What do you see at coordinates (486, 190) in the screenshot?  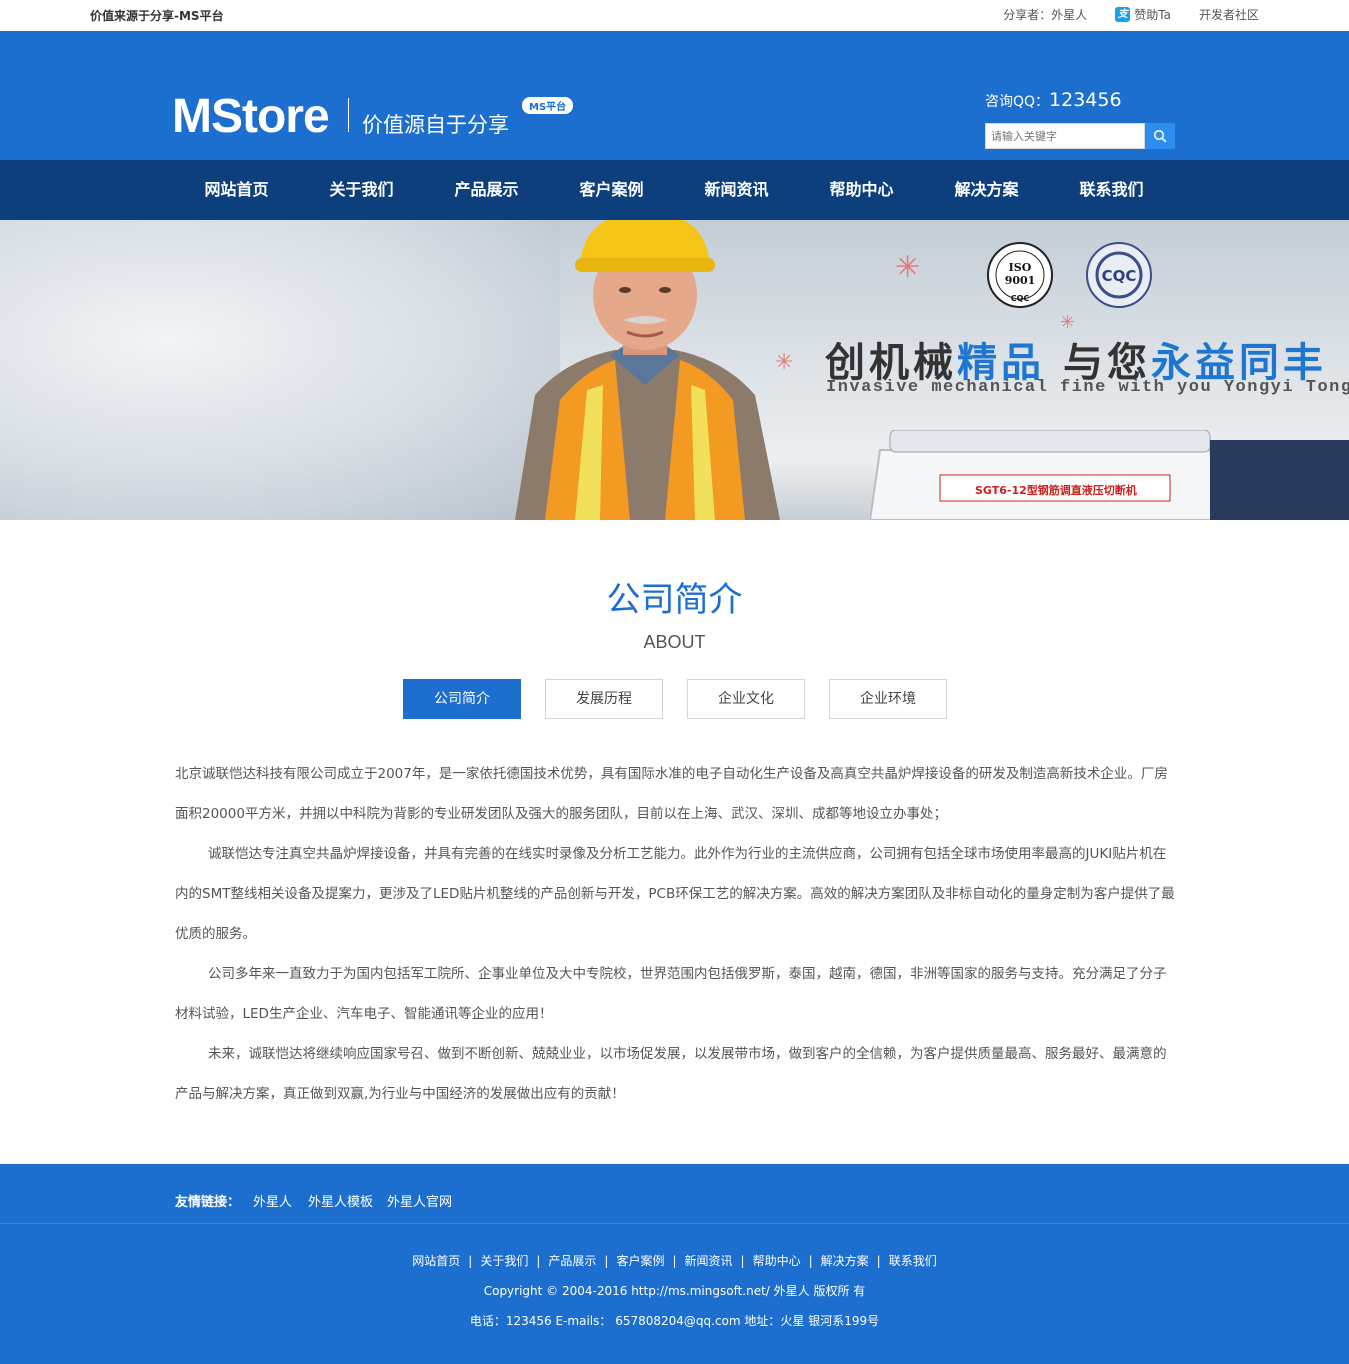 I see `nav-item-products: 产品展示` at bounding box center [486, 190].